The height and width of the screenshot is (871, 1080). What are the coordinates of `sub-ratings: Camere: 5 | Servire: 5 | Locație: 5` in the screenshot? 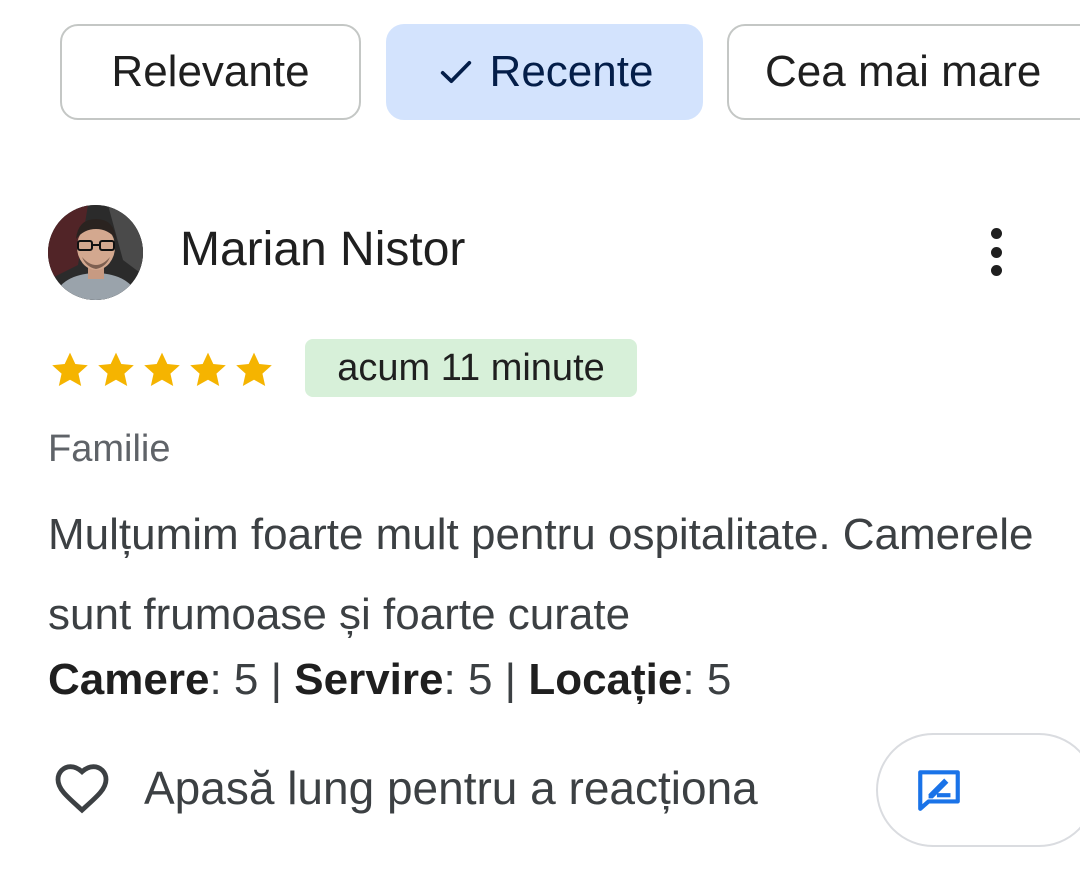 It's located at (390, 679).